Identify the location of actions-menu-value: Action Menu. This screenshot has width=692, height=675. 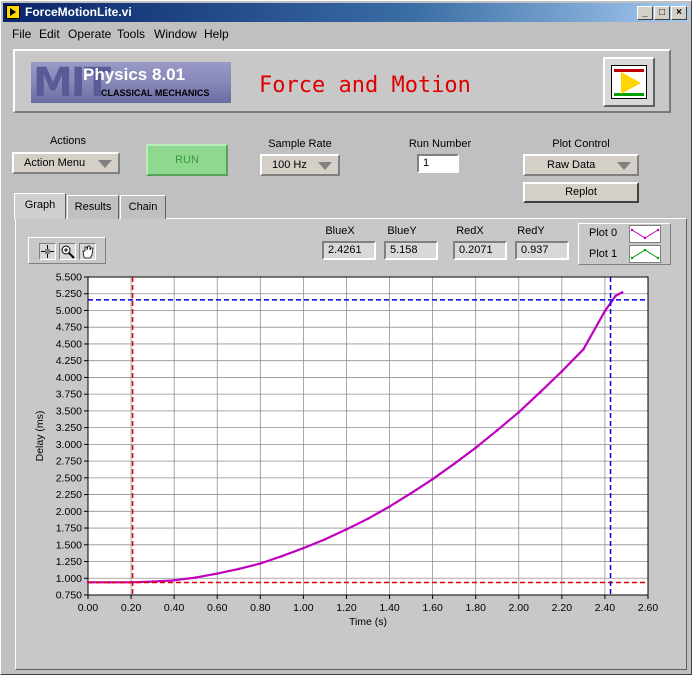
(55, 163).